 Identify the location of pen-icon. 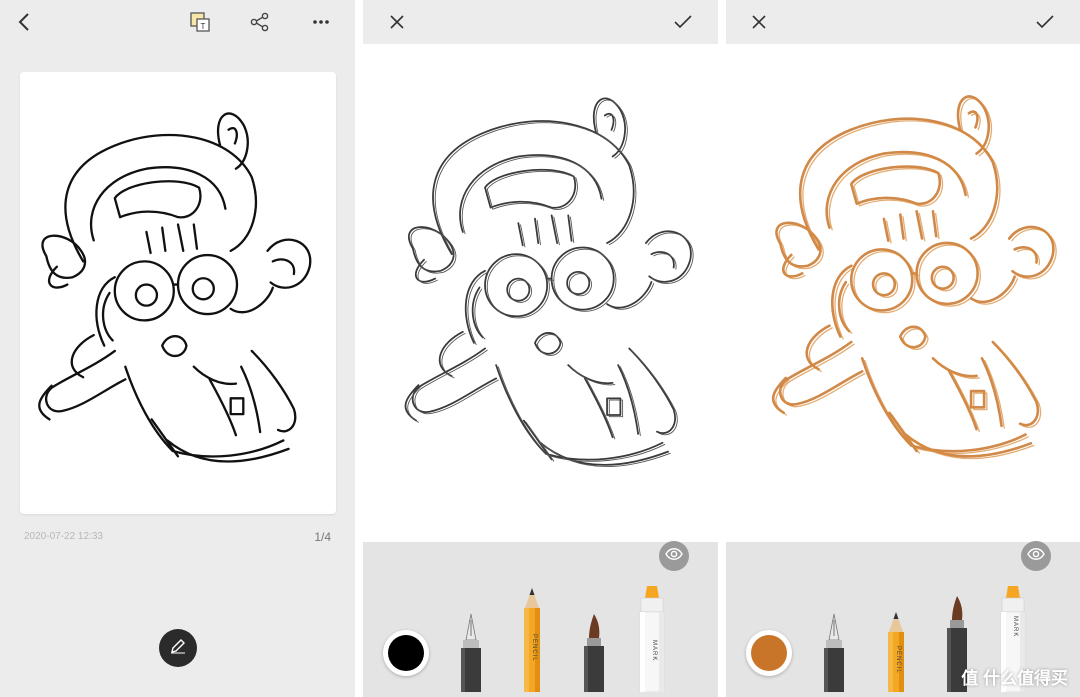
(178, 648).